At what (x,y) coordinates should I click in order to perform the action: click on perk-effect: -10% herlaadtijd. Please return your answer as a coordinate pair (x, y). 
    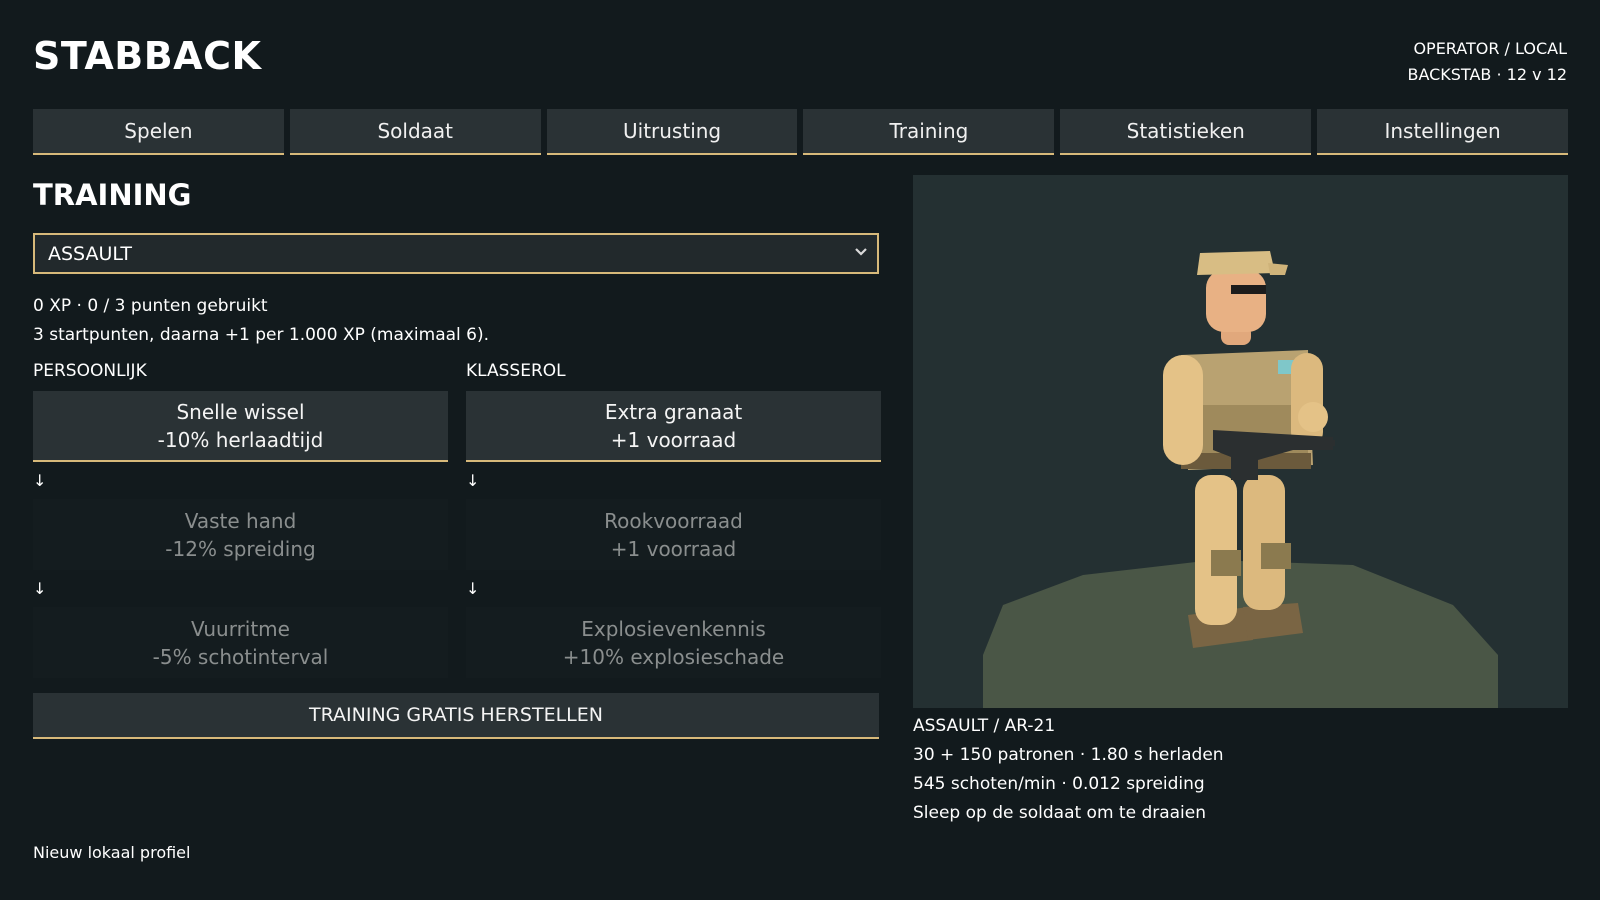
    Looking at the image, I should click on (240, 439).